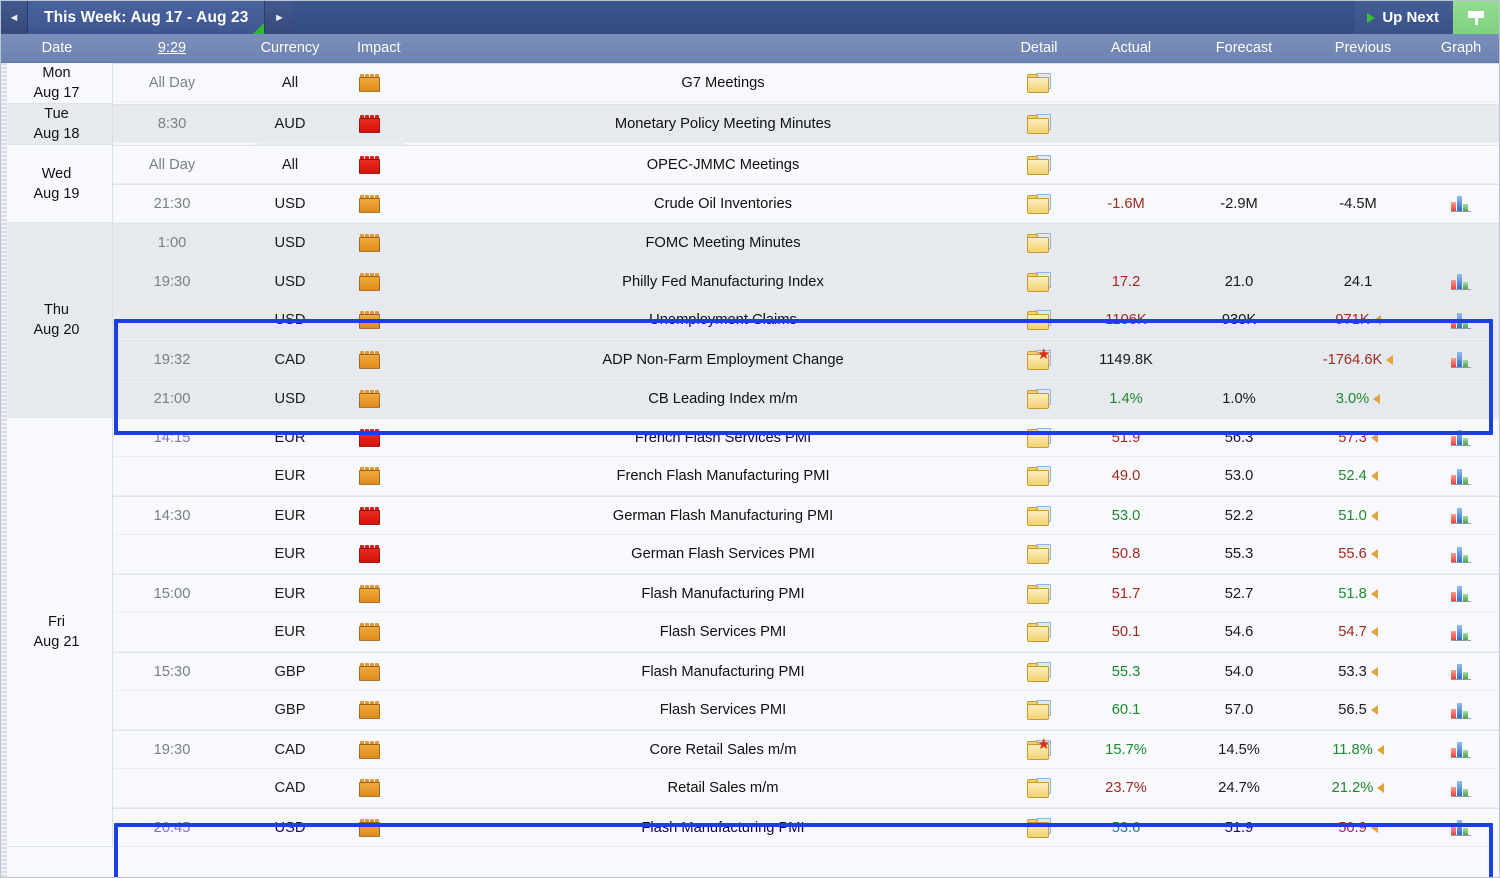  I want to click on table-row: All Day All G7 Meetings, so click(806, 82).